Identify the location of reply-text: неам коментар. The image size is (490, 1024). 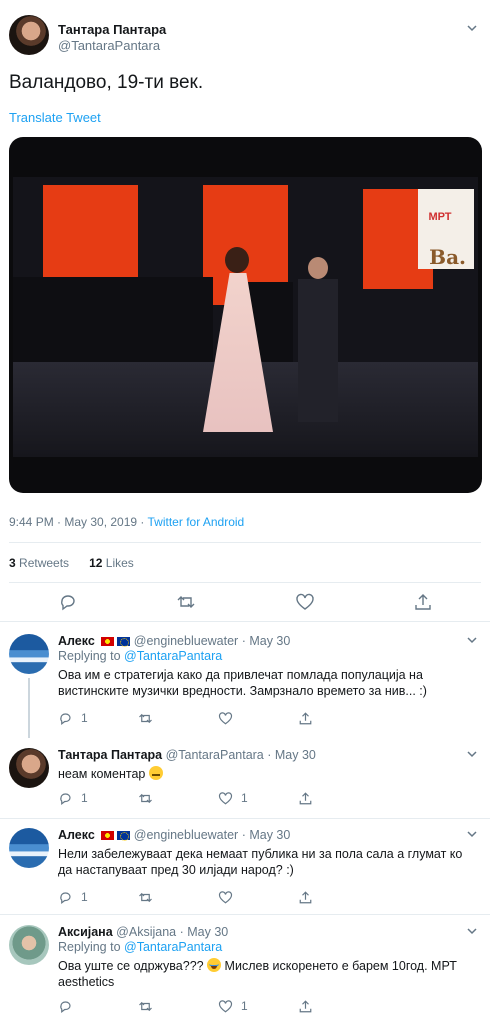
(268, 774).